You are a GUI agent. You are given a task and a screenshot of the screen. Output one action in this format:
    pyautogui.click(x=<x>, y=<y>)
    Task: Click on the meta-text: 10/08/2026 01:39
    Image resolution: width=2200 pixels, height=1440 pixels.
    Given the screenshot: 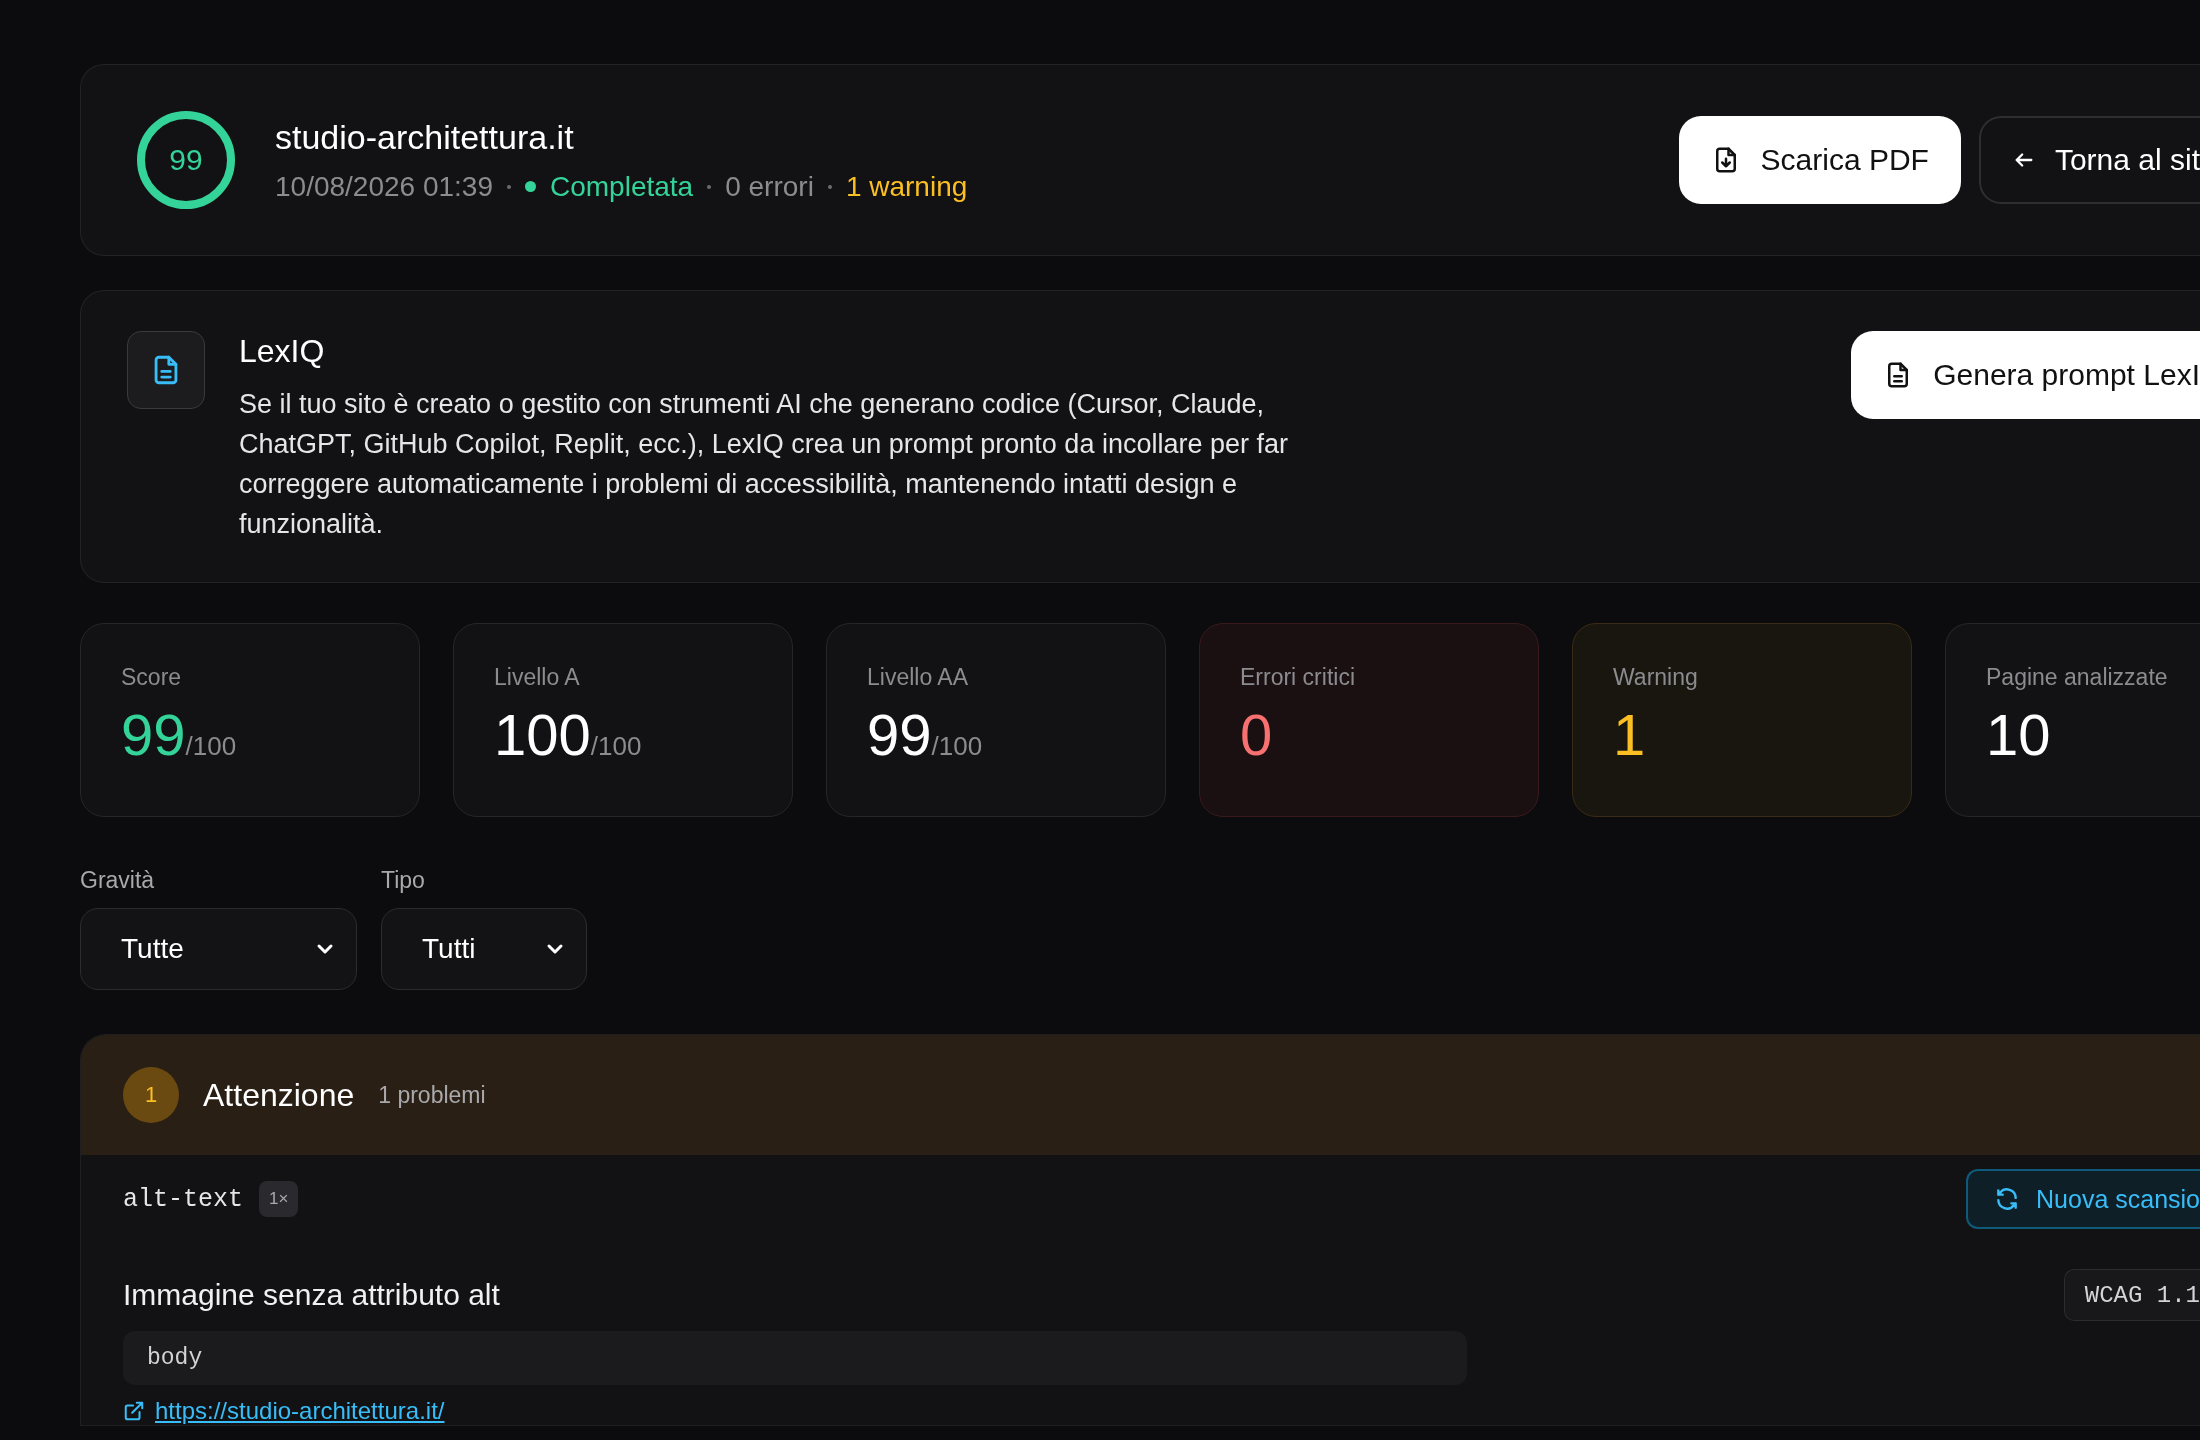 What is the action you would take?
    pyautogui.click(x=384, y=186)
    